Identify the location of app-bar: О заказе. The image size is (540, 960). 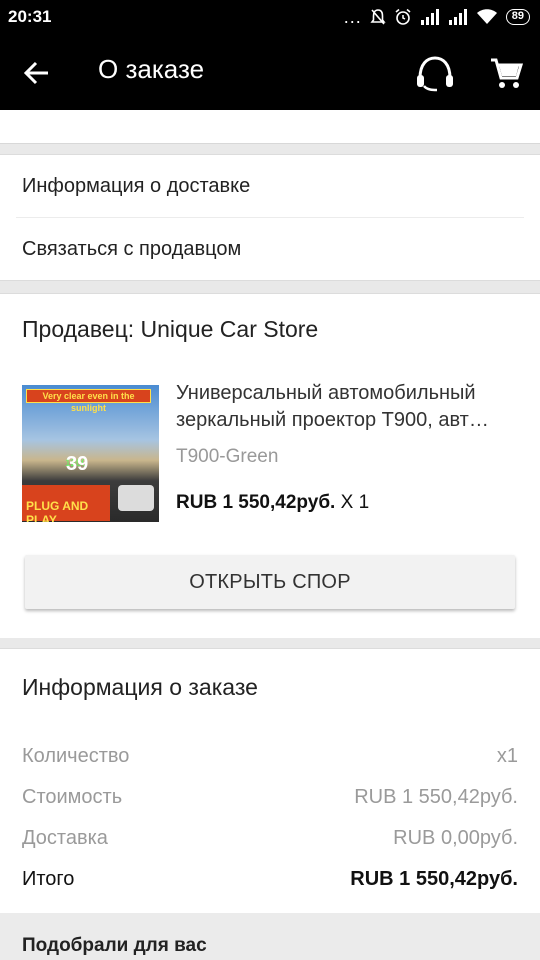
(270, 72).